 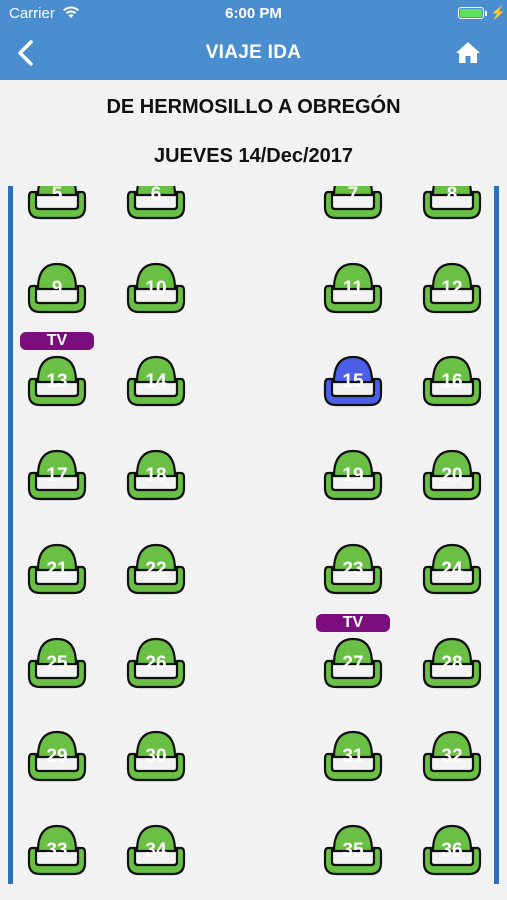 I want to click on status-bar: Carrier 6:00 PM ⚡, so click(x=253, y=14).